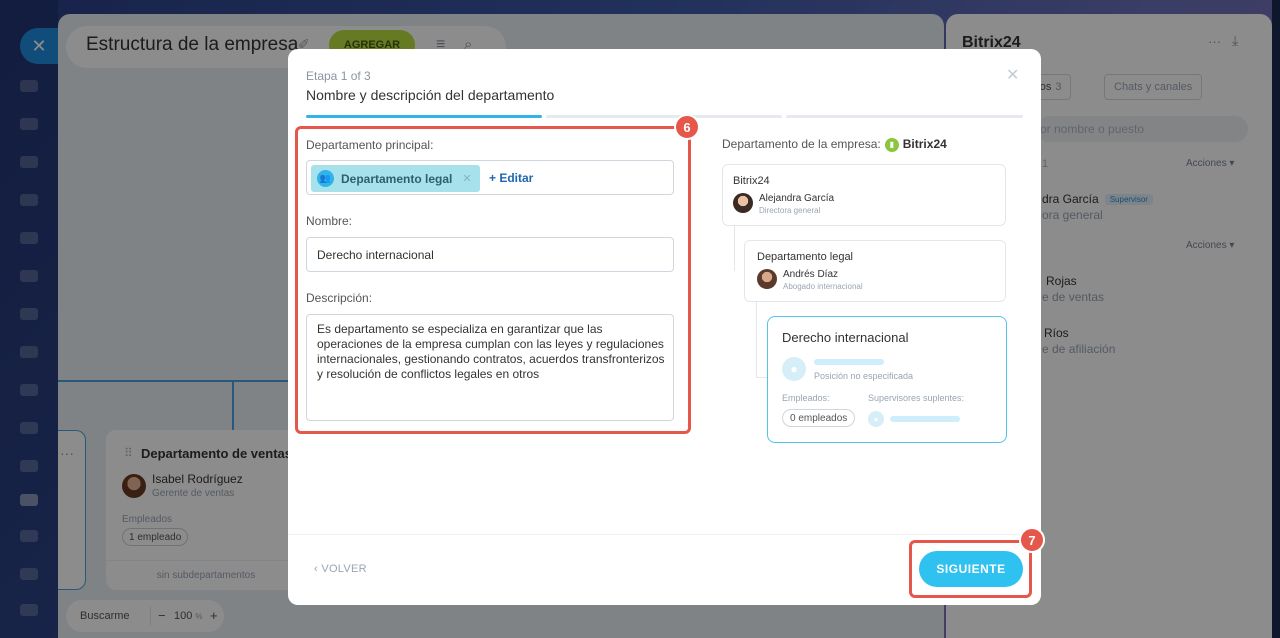  What do you see at coordinates (790, 210) in the screenshot?
I see `preview-root-role: Directora general` at bounding box center [790, 210].